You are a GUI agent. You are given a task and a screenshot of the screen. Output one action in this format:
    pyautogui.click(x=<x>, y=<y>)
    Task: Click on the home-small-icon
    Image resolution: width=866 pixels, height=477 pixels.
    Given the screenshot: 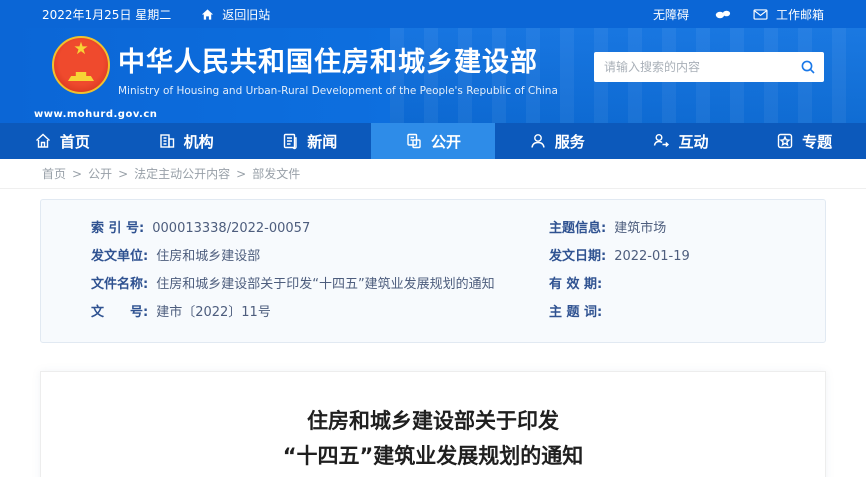 What is the action you would take?
    pyautogui.click(x=207, y=14)
    